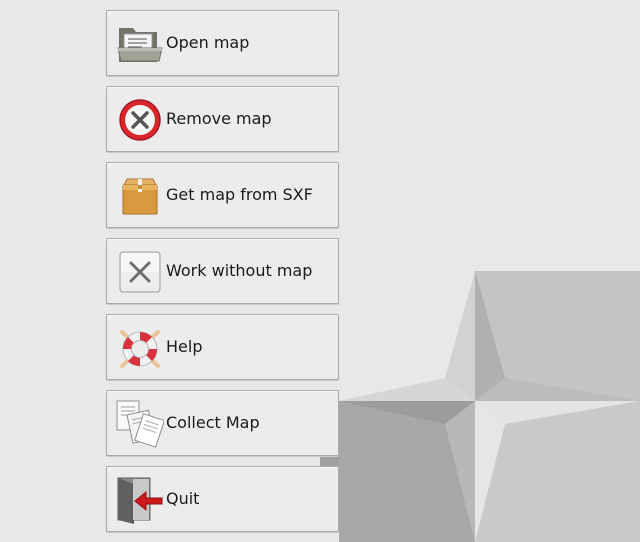 The width and height of the screenshot is (640, 542). I want to click on help-button: Help, so click(222, 347).